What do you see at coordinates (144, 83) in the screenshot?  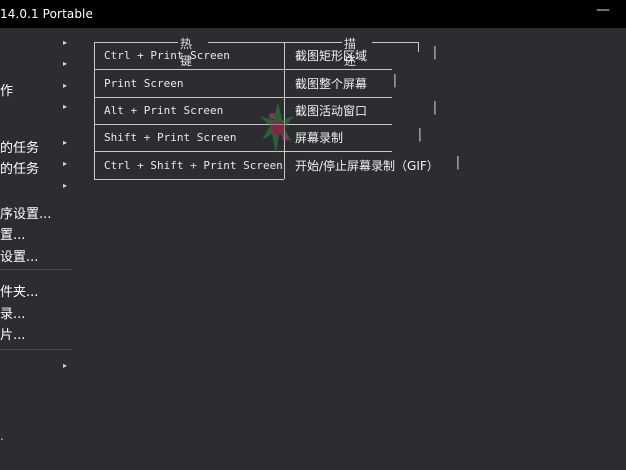 I see `hotkey-key: Print Screen` at bounding box center [144, 83].